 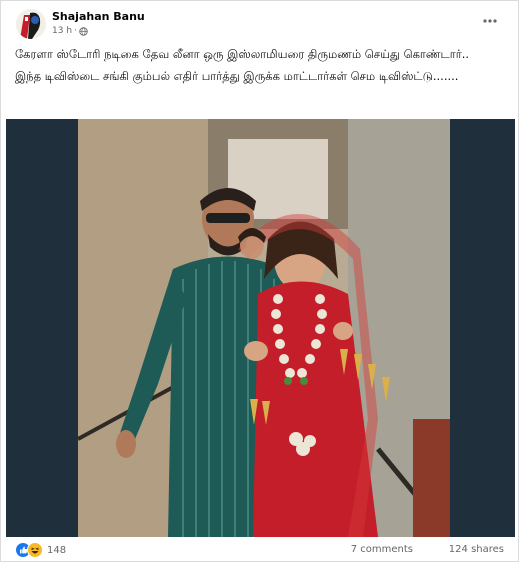 I want to click on avatar-image, so click(x=31, y=24).